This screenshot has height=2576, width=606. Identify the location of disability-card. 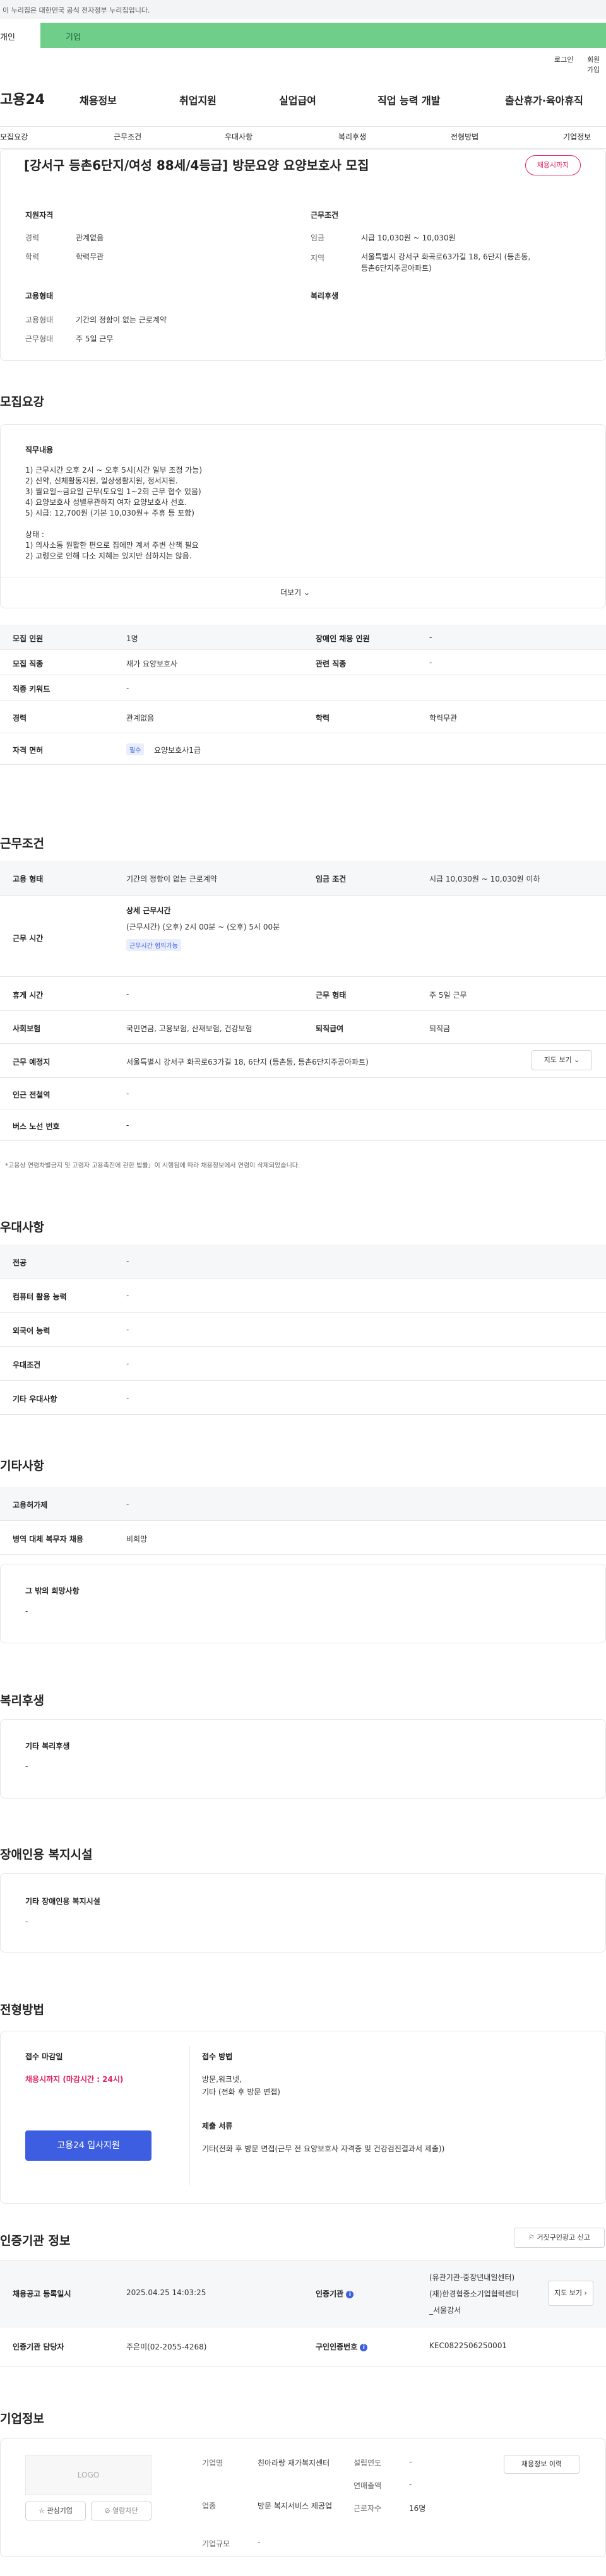
(303, 1913).